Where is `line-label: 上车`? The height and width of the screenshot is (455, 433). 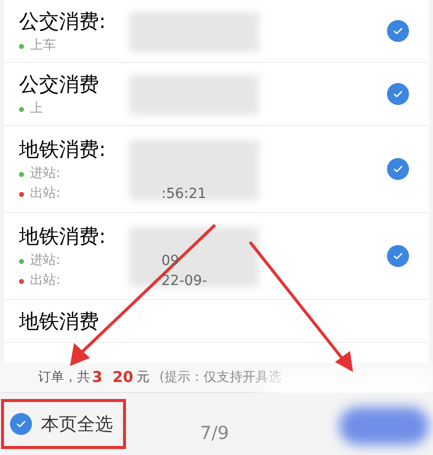 line-label: 上车 is located at coordinates (43, 46).